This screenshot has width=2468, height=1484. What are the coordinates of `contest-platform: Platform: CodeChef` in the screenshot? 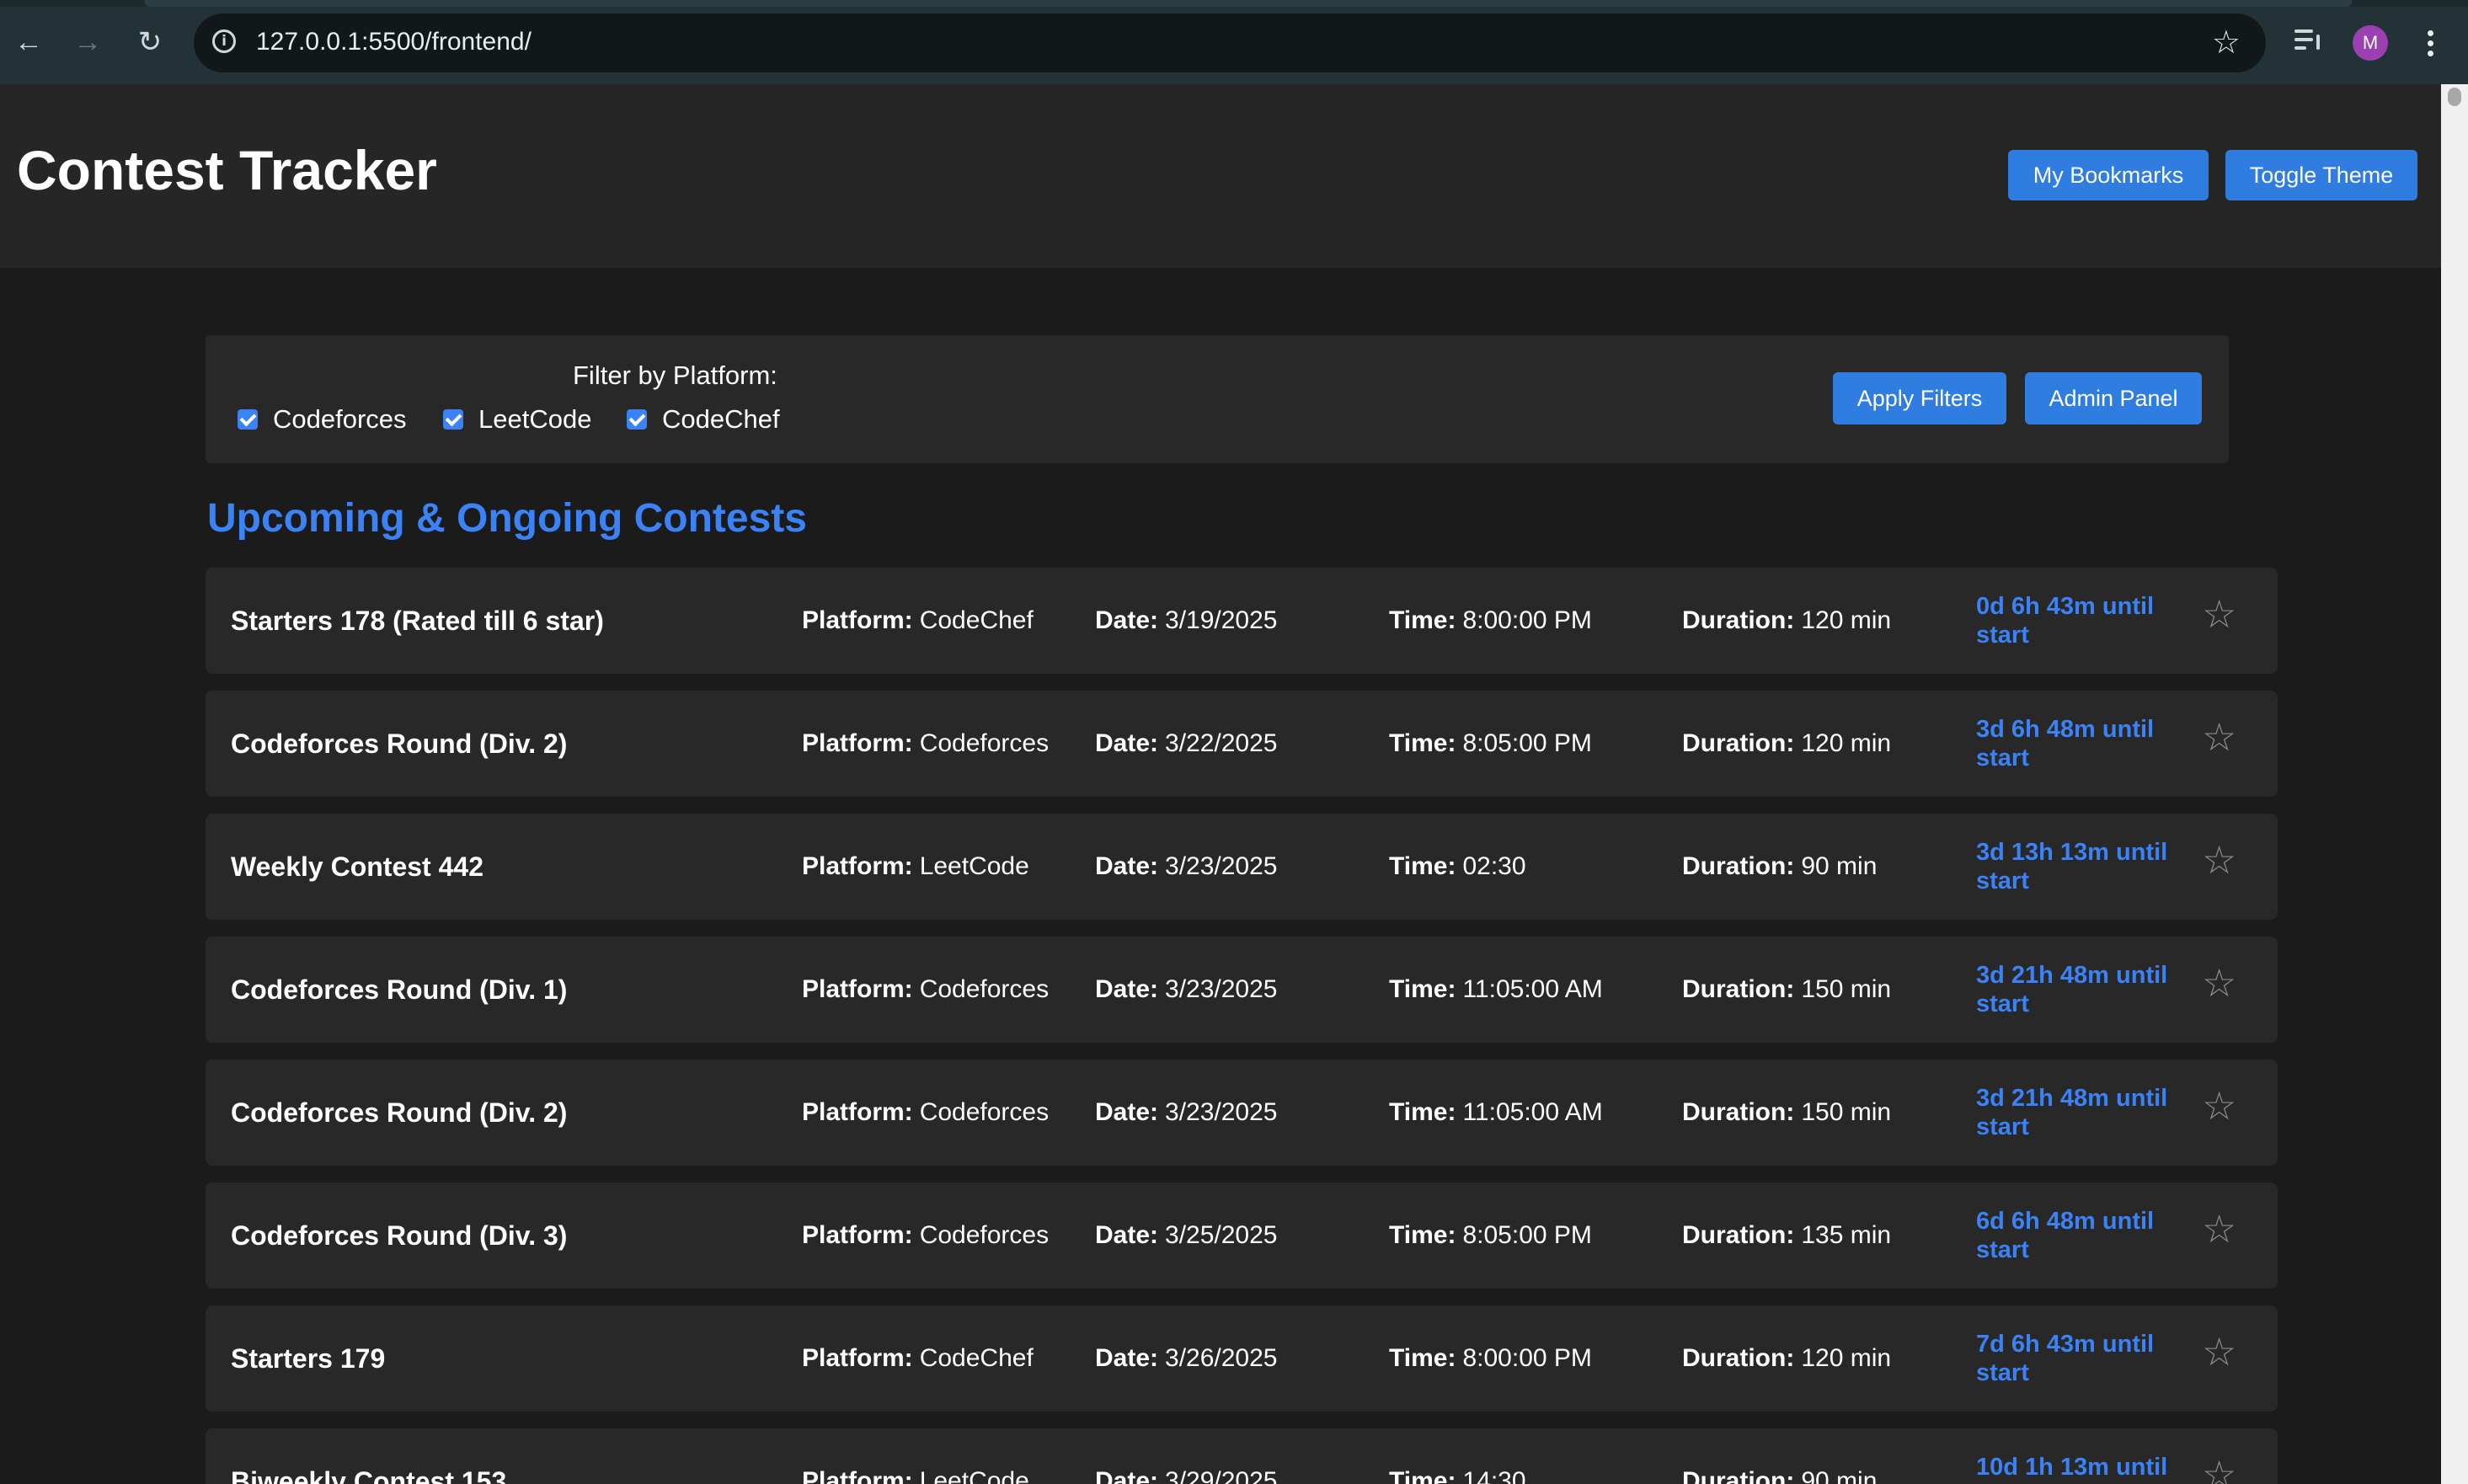 It's located at (918, 1358).